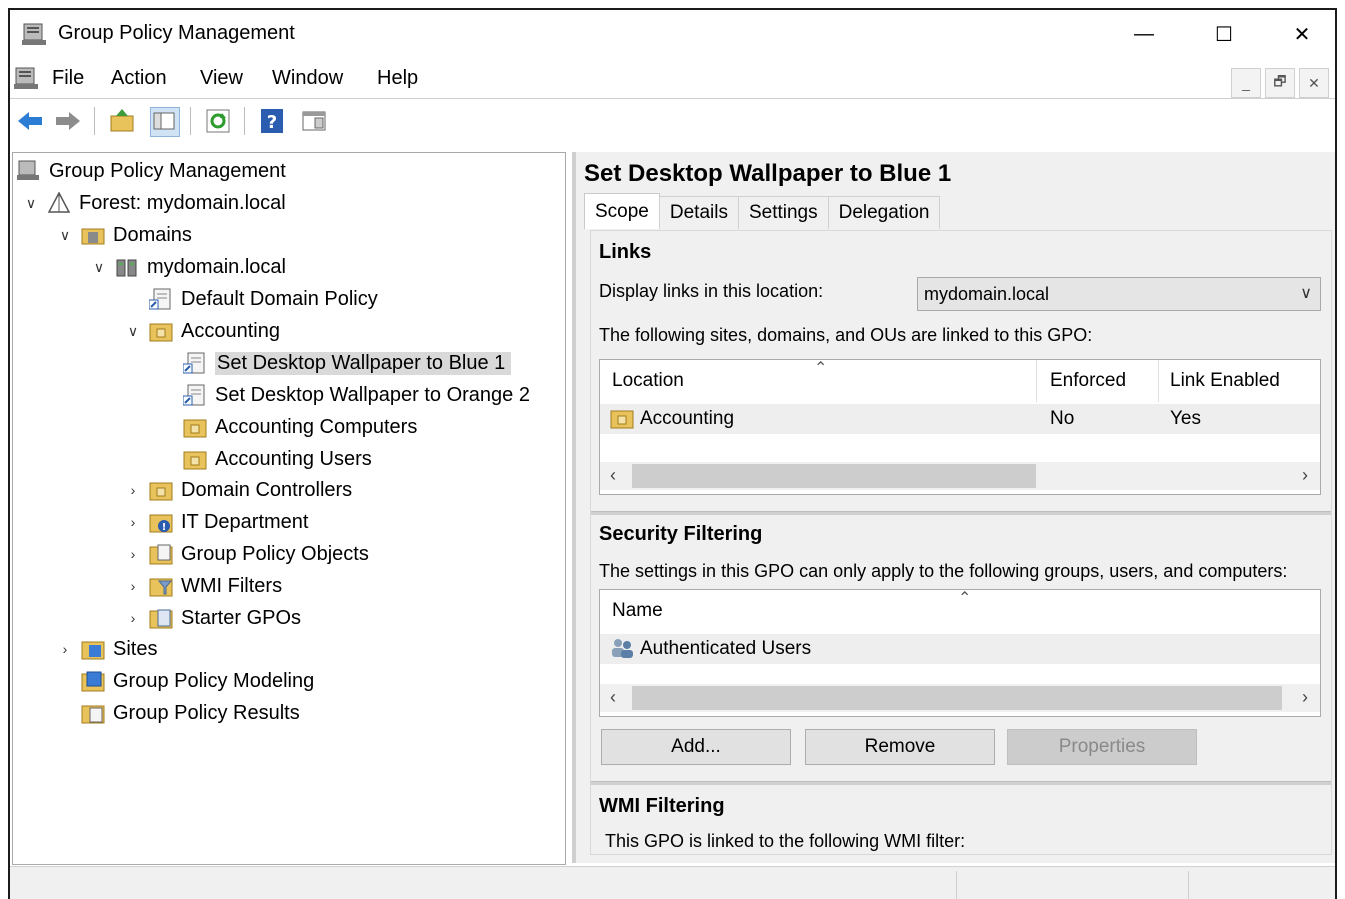 The width and height of the screenshot is (1345, 899). Describe the element at coordinates (30, 121) in the screenshot. I see `back-arrow-icon` at that location.